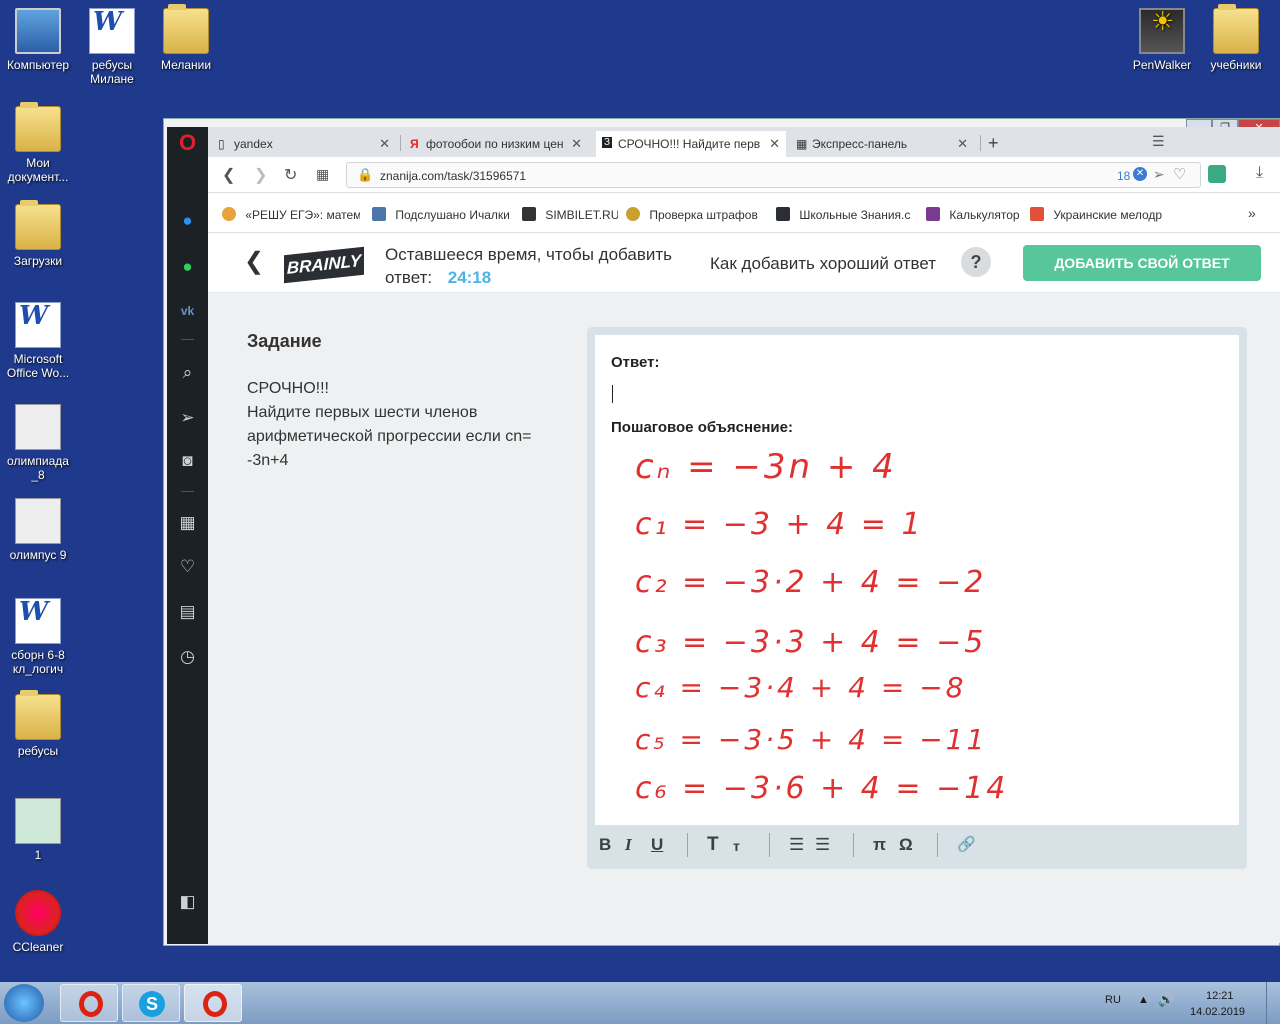  Describe the element at coordinates (657, 845) in the screenshot. I see `underline-button: U` at that location.